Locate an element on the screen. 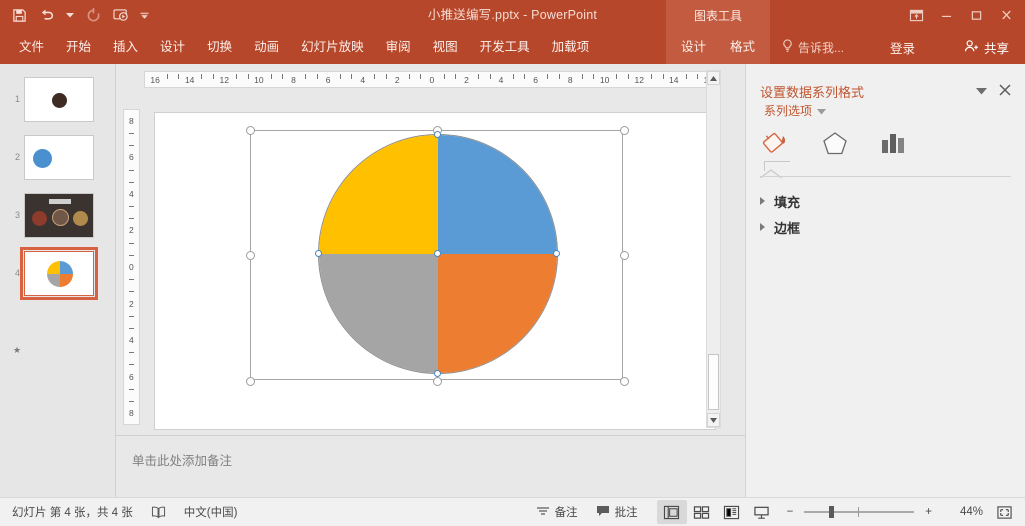  selection-handle-bottom-center is located at coordinates (437, 381).